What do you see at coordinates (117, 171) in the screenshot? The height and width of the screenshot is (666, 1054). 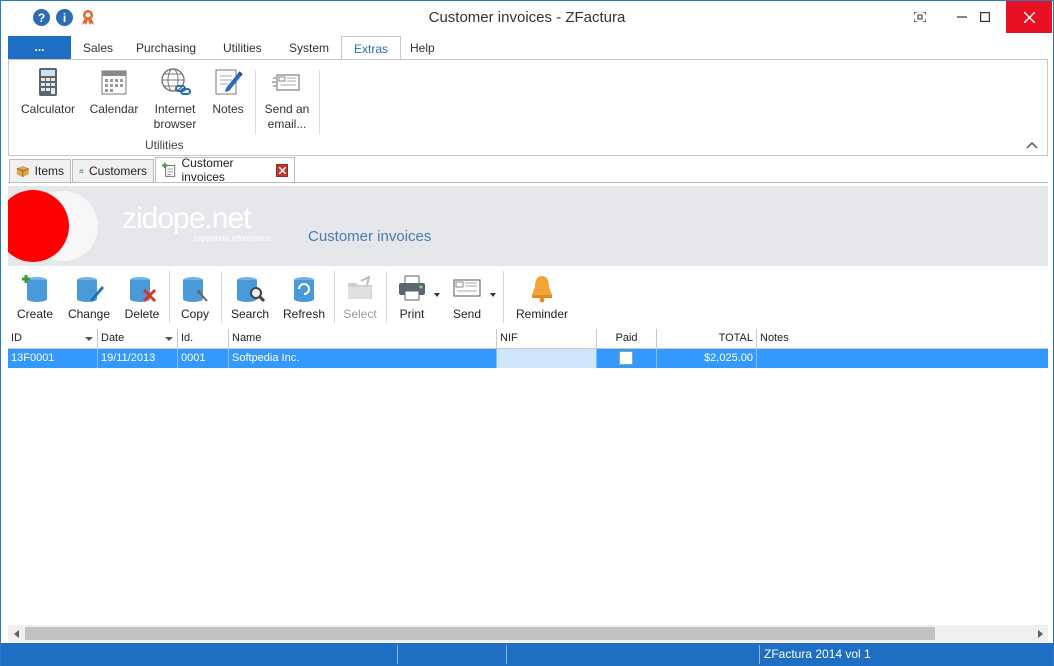 I see `tab-customers-label: Customers` at bounding box center [117, 171].